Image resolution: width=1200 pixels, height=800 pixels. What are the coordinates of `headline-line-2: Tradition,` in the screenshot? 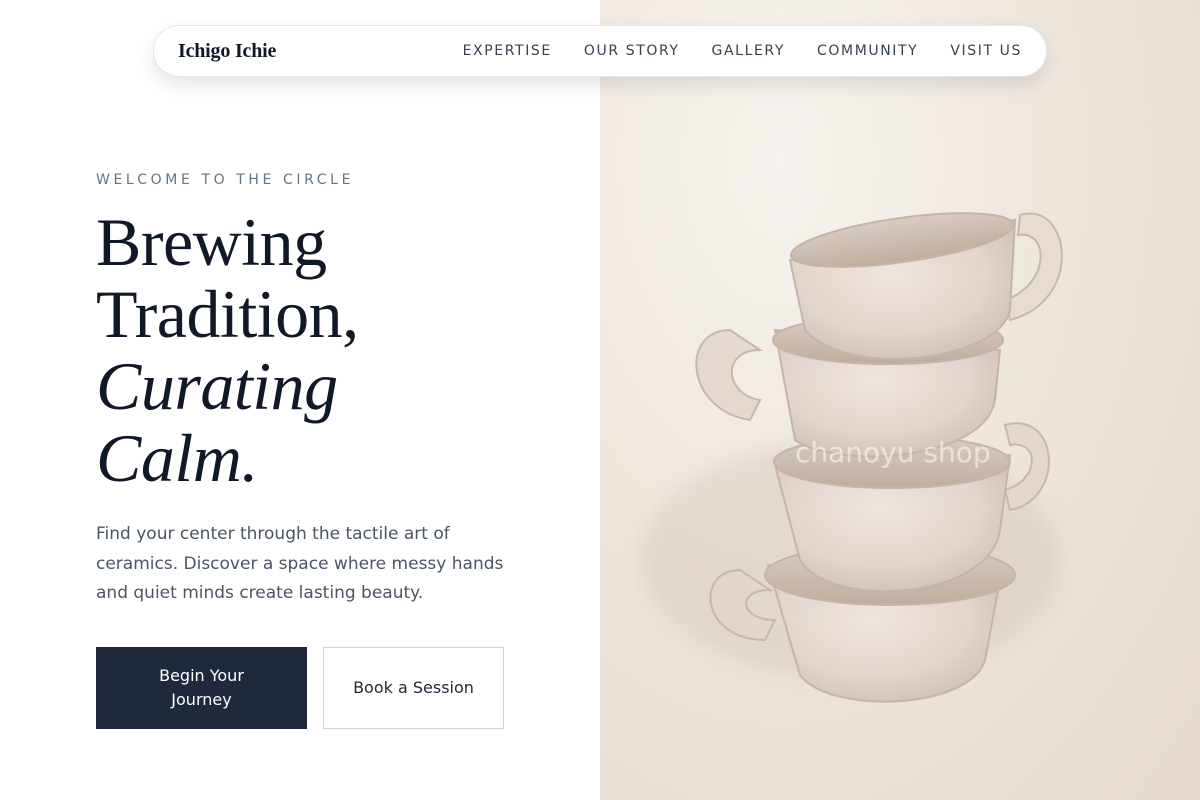 It's located at (227, 314).